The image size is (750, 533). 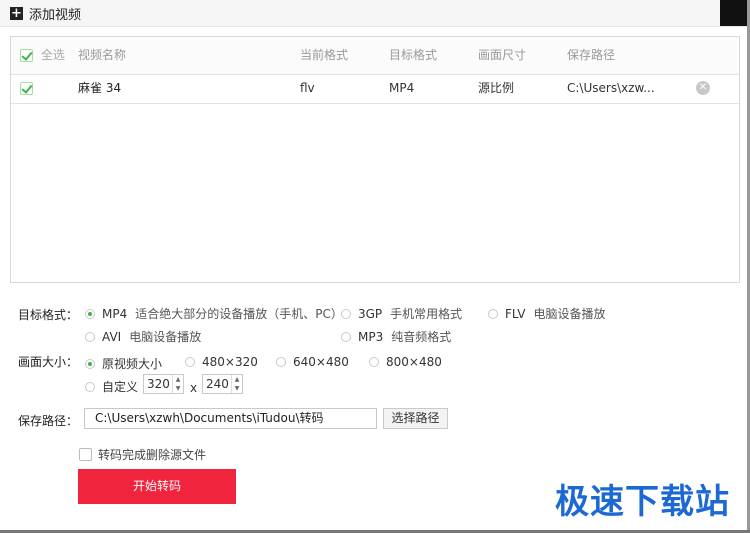 I want to click on custom-height-value: 240, so click(x=217, y=384).